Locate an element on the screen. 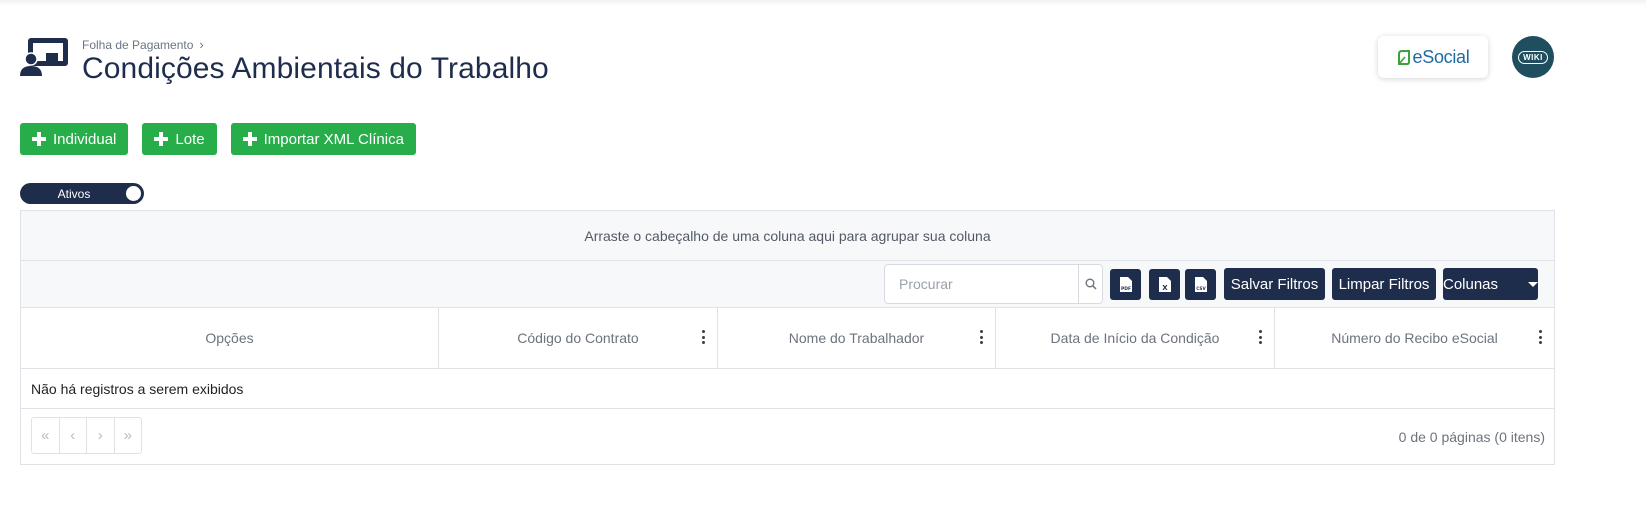 The height and width of the screenshot is (508, 1646). add-individual-button: Individual is located at coordinates (74, 139).